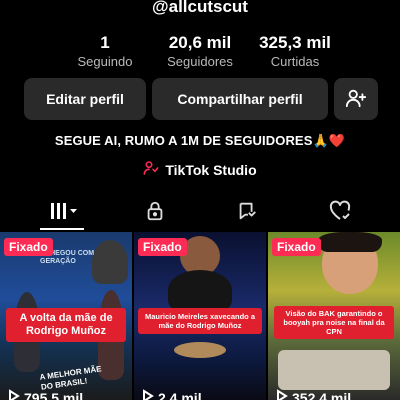 This screenshot has width=400, height=400. I want to click on repost-icon, so click(247, 213).